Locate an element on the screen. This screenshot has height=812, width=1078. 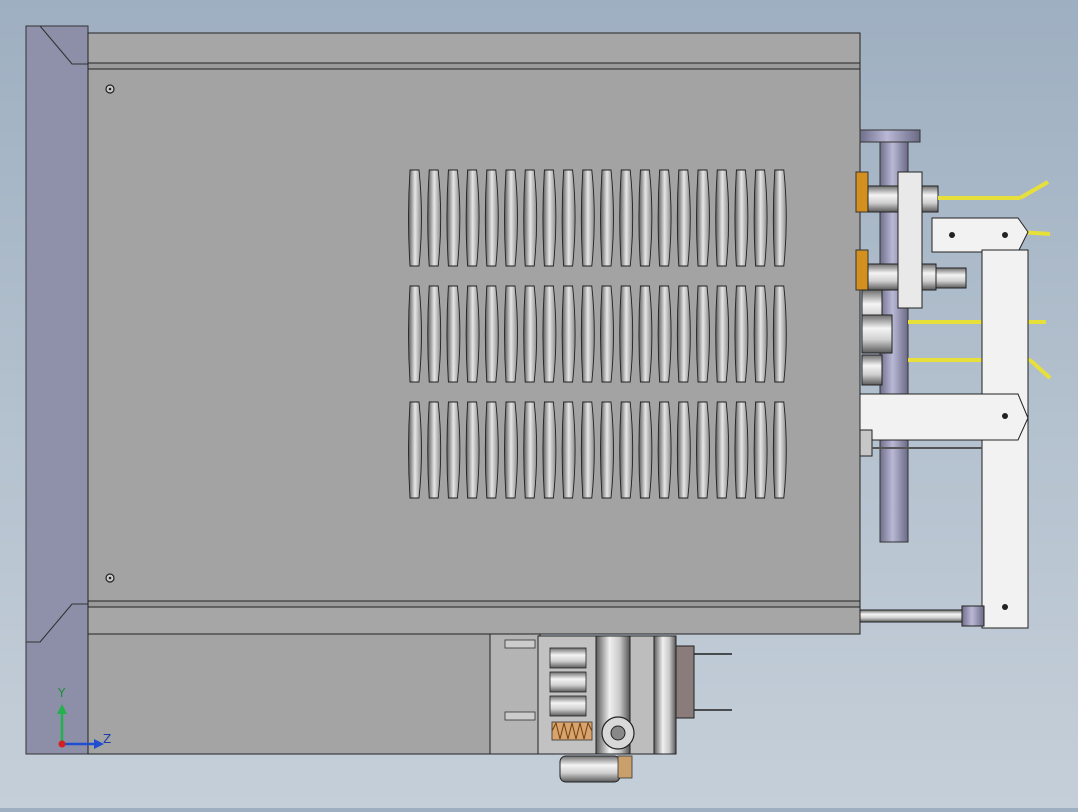
lower-enclosure is located at coordinates (314, 694).